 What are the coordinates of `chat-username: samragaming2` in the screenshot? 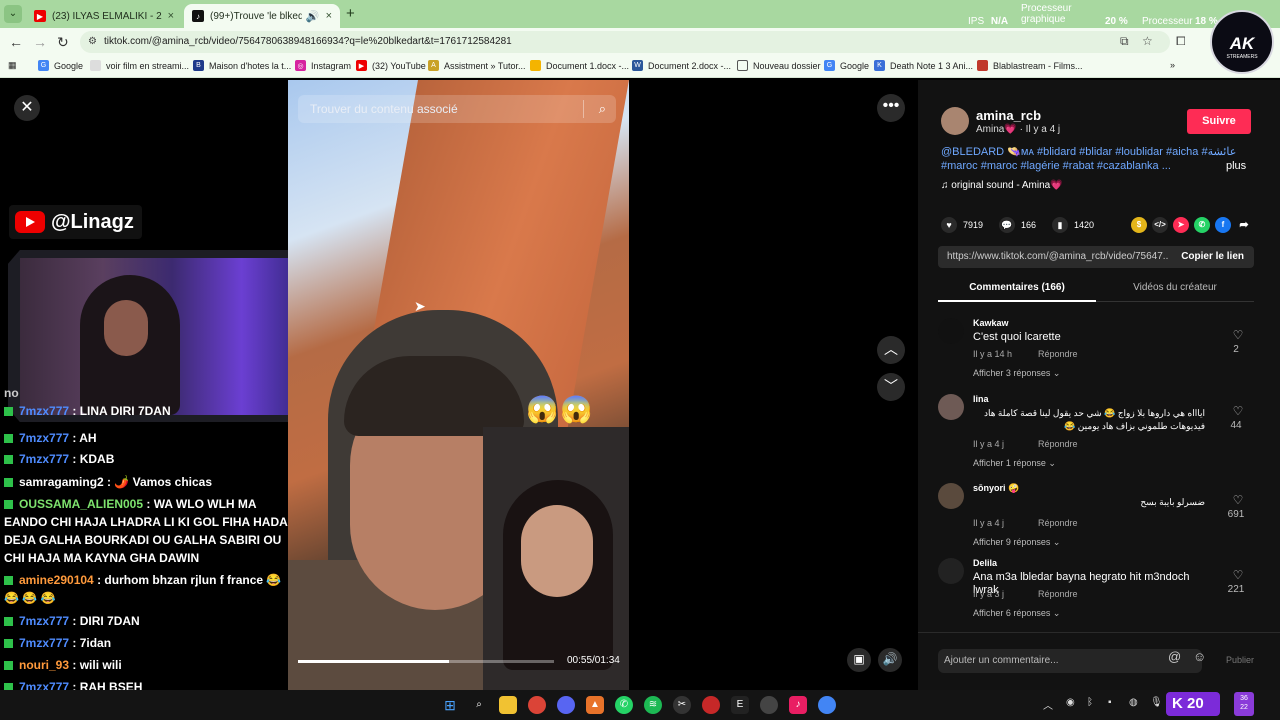 It's located at (61, 482).